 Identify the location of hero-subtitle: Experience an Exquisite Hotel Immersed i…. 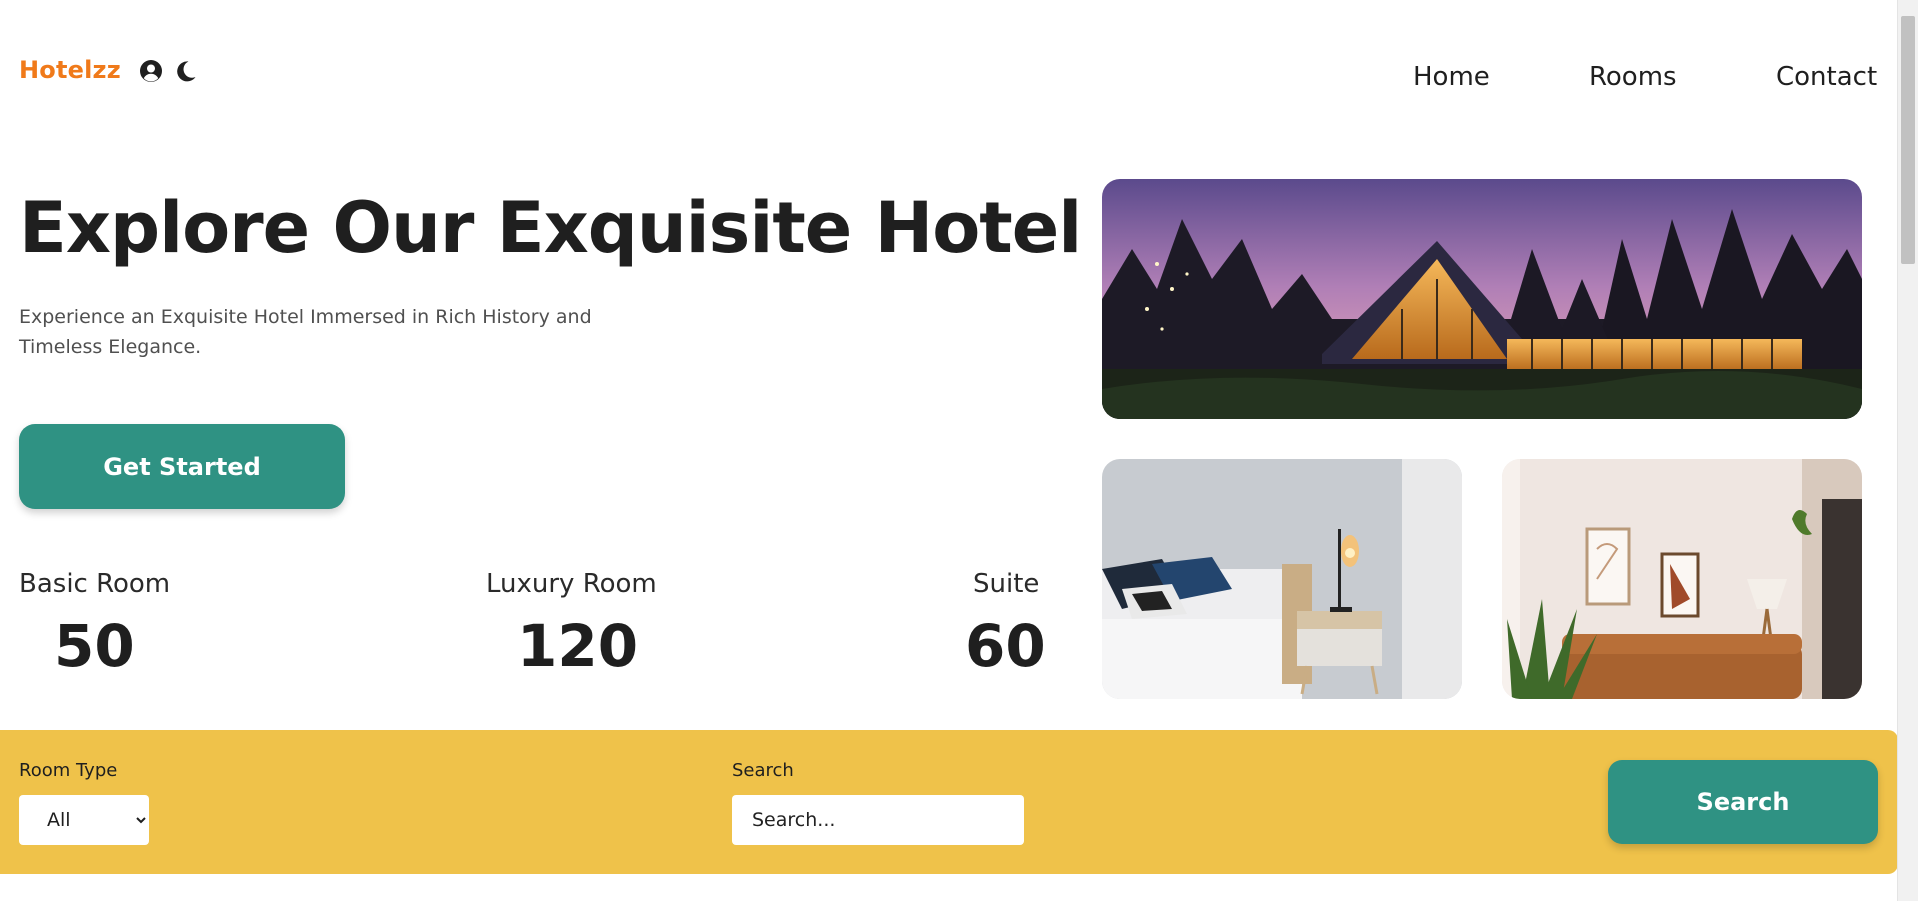
(305, 332).